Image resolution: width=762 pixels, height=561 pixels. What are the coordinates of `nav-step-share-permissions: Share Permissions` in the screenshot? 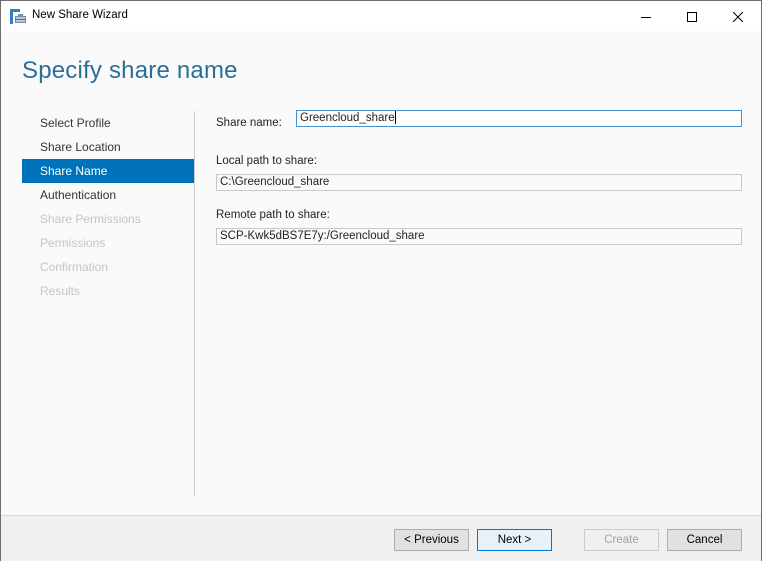 It's located at (90, 219).